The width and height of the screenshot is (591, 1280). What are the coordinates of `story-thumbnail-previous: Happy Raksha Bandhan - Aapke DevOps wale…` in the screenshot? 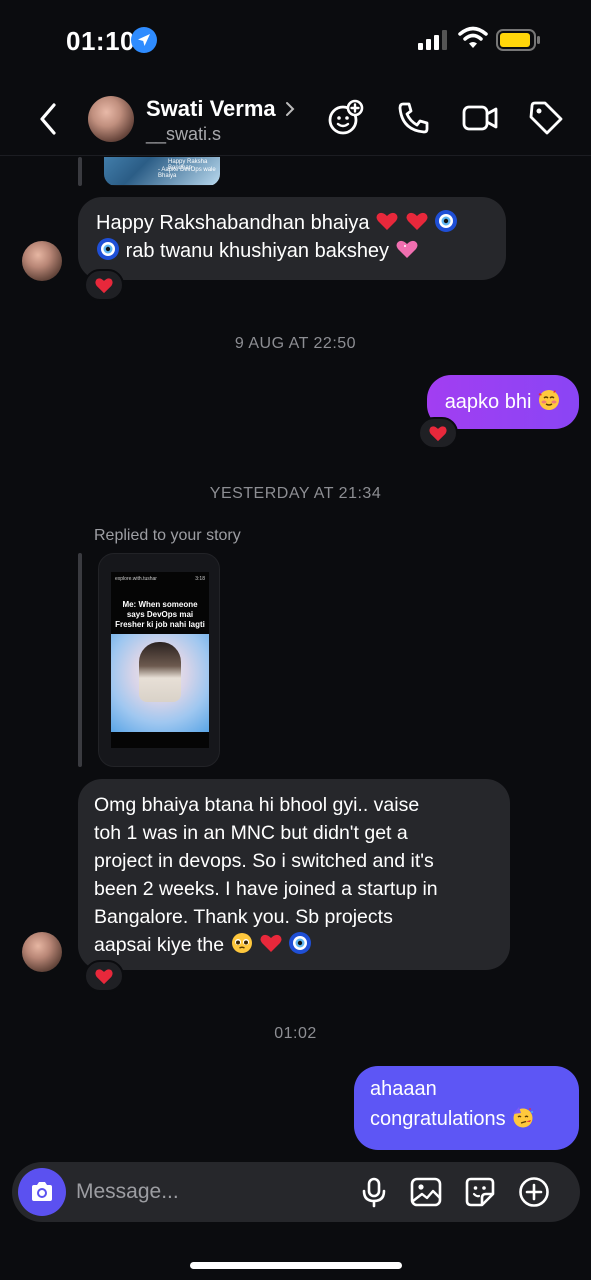 It's located at (162, 171).